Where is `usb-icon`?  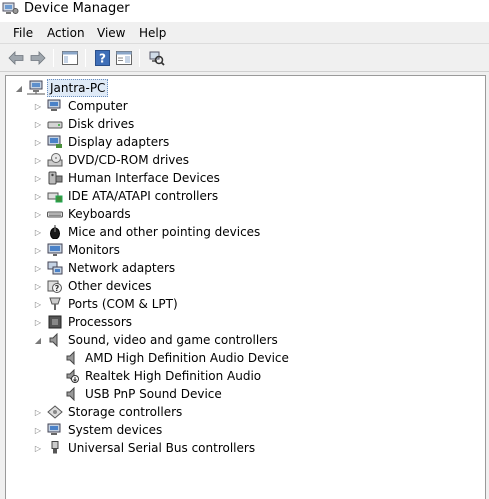
usb-icon is located at coordinates (55, 448).